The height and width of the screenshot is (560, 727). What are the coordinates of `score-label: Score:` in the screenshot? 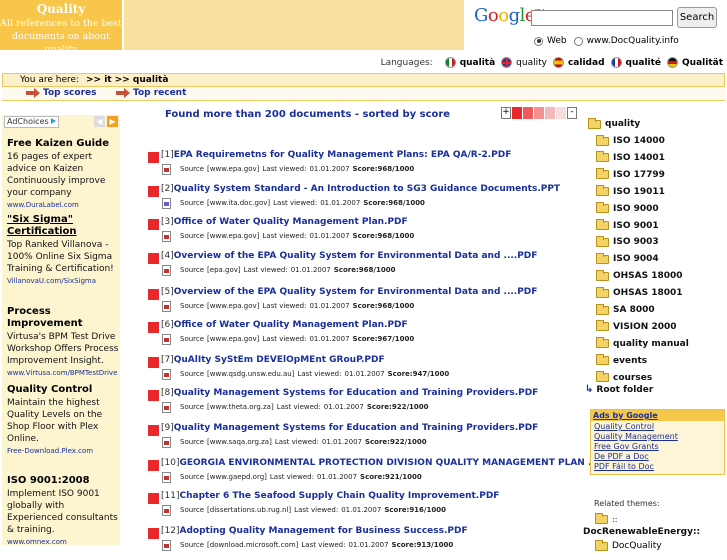 It's located at (376, 203).